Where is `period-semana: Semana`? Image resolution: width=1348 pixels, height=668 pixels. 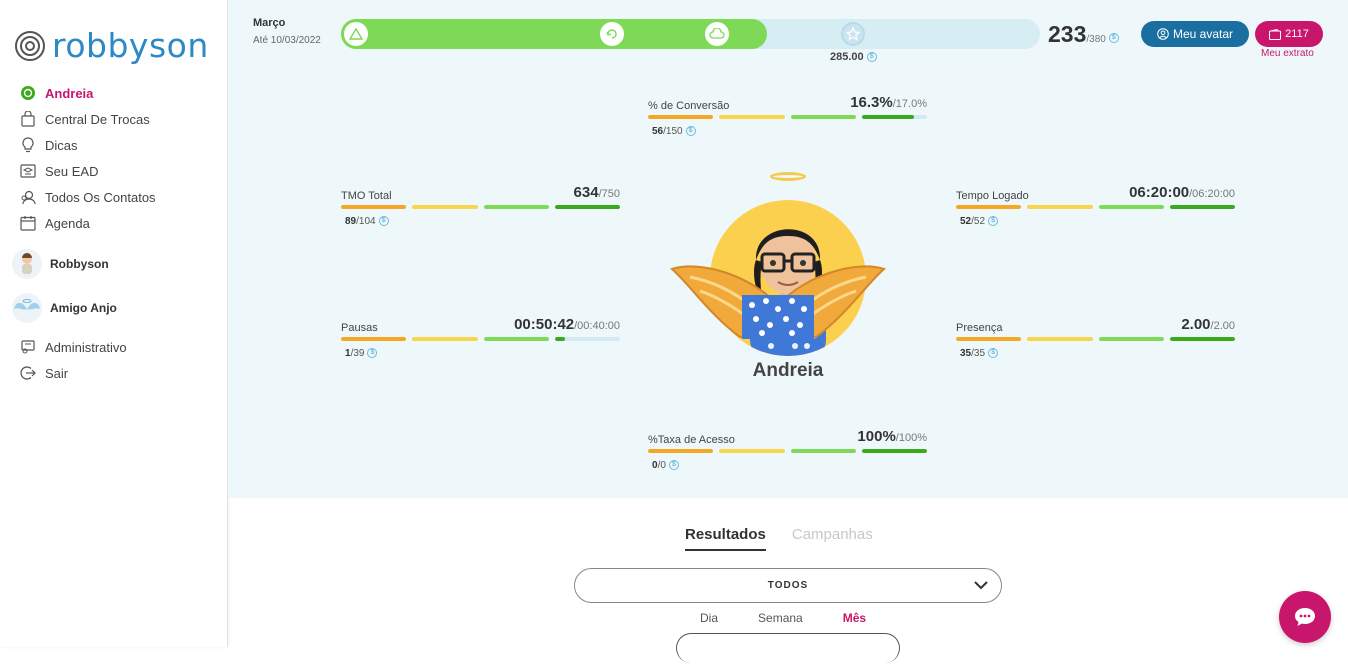
period-semana: Semana is located at coordinates (780, 618).